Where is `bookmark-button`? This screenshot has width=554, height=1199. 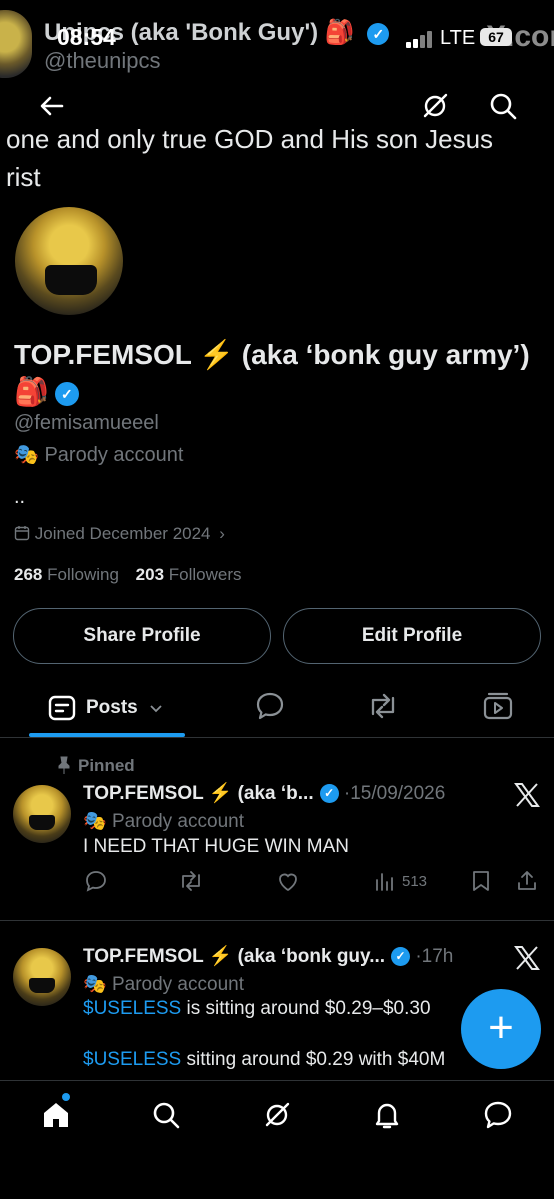
bookmark-button is located at coordinates (481, 881).